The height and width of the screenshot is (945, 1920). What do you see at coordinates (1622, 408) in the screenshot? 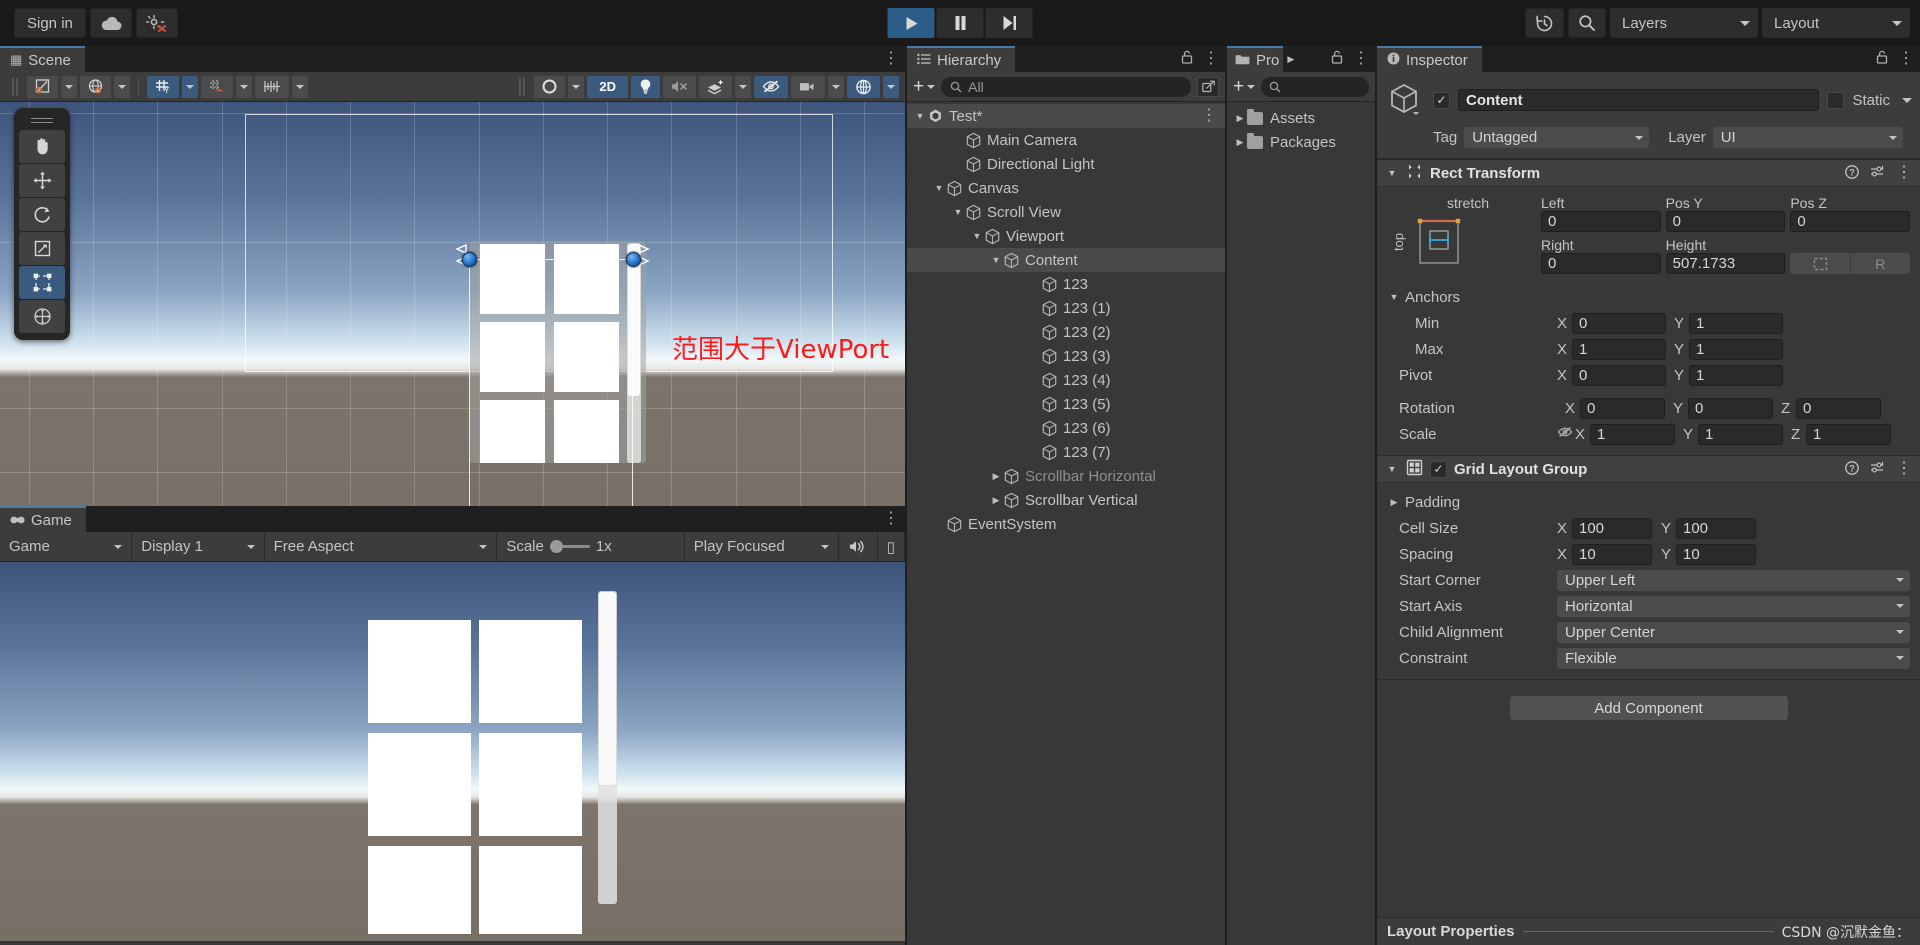
I see `rotation-x-input: 0` at bounding box center [1622, 408].